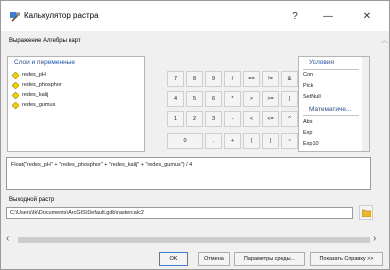  What do you see at coordinates (42, 85) in the screenshot?
I see `layer-label: redes_phosphor` at bounding box center [42, 85].